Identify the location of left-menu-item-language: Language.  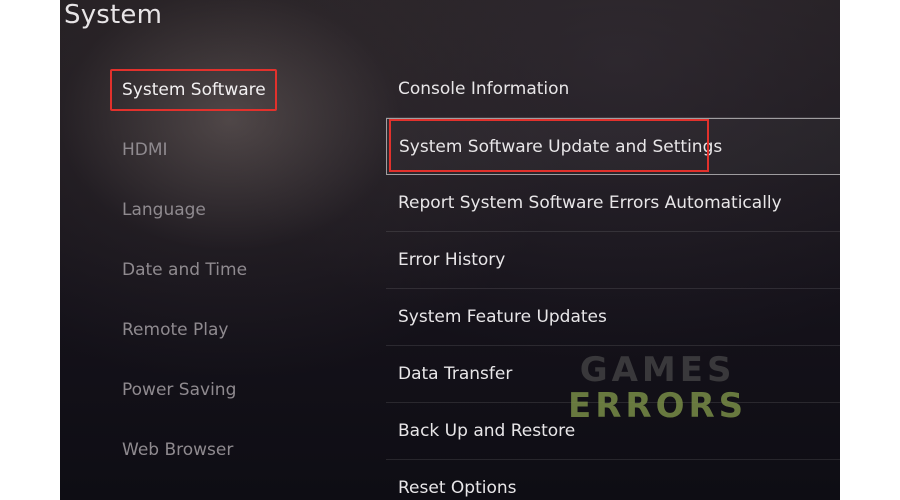
(227, 210).